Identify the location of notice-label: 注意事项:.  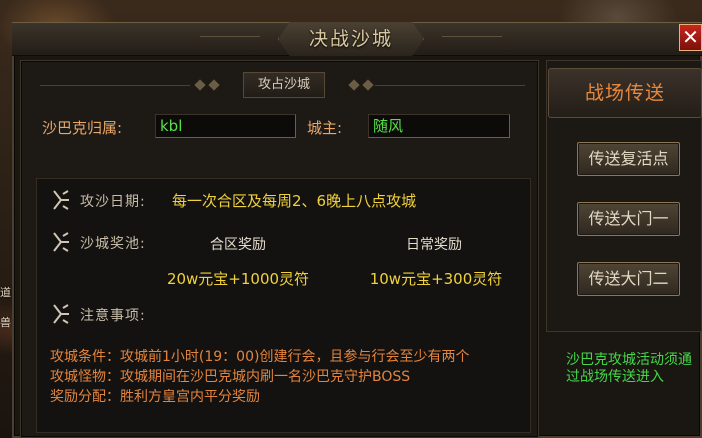
(113, 316).